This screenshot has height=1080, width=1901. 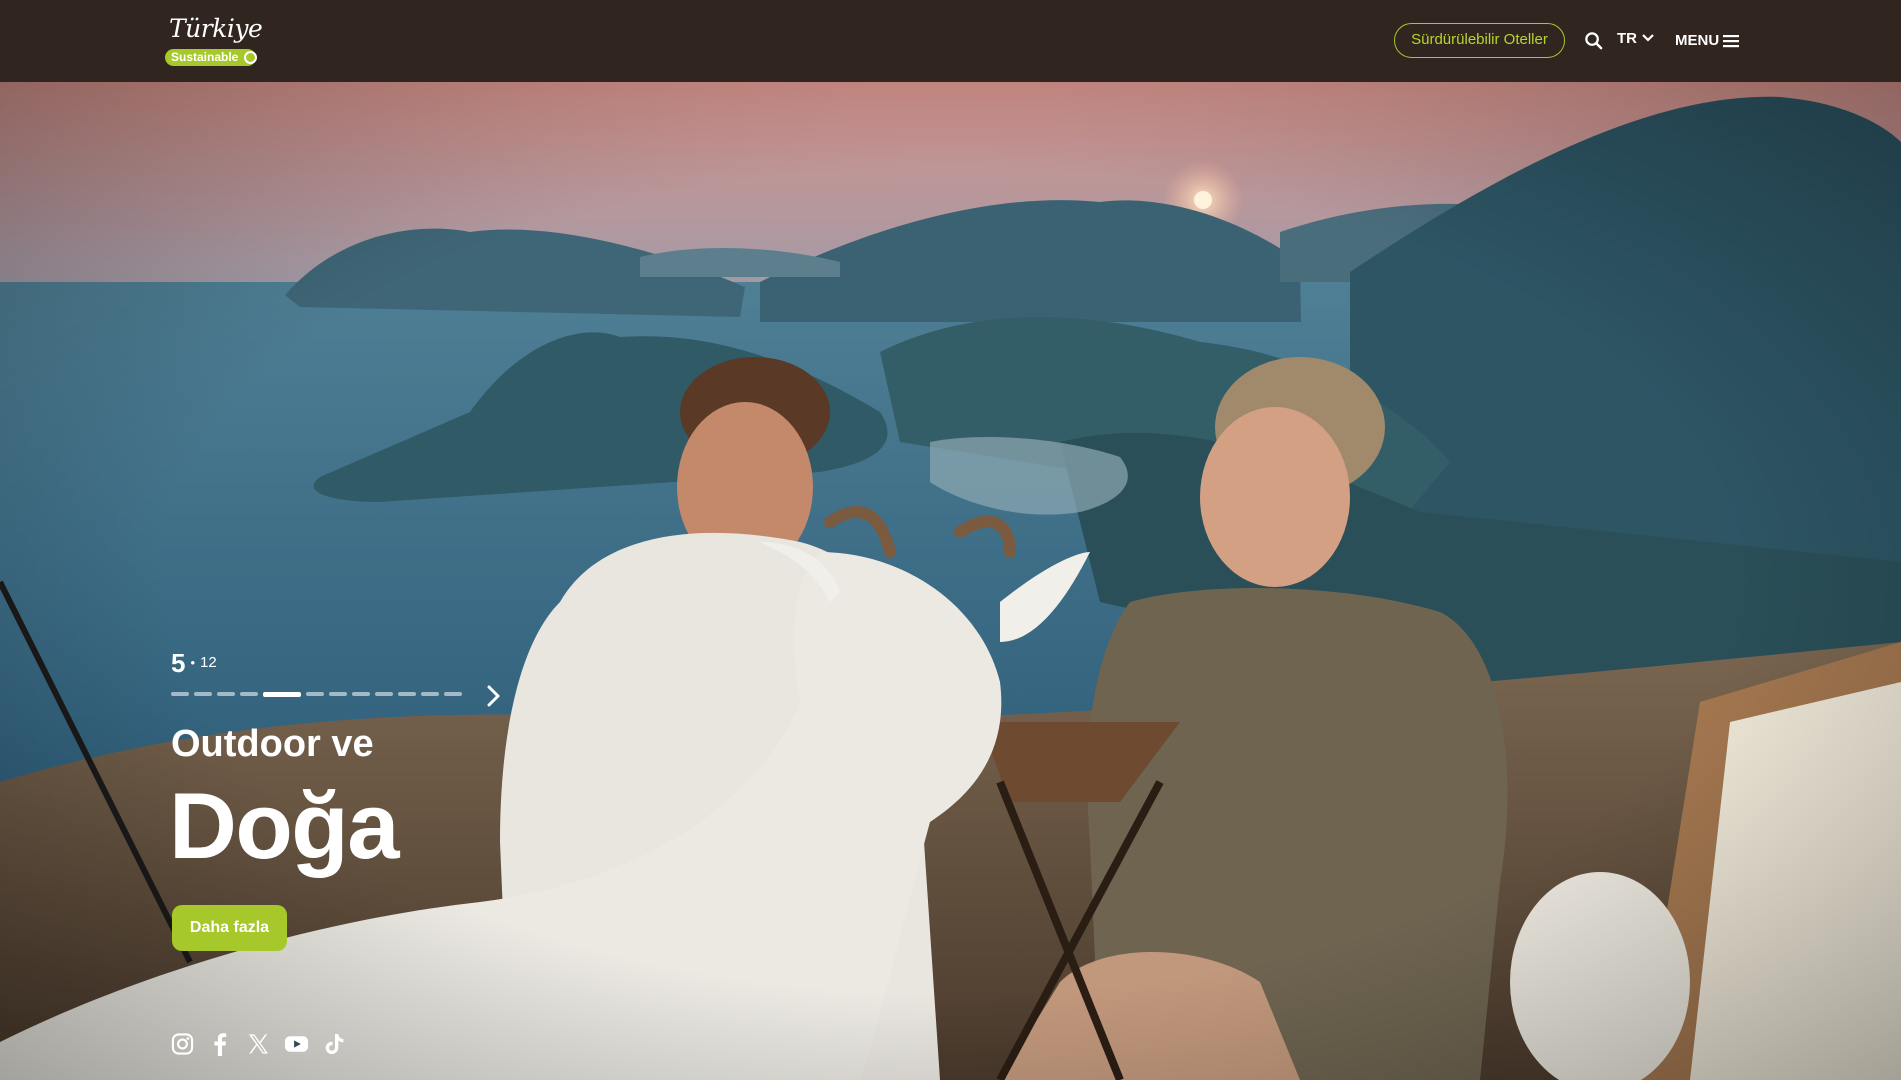 I want to click on chevron-down-icon, so click(x=1648, y=38).